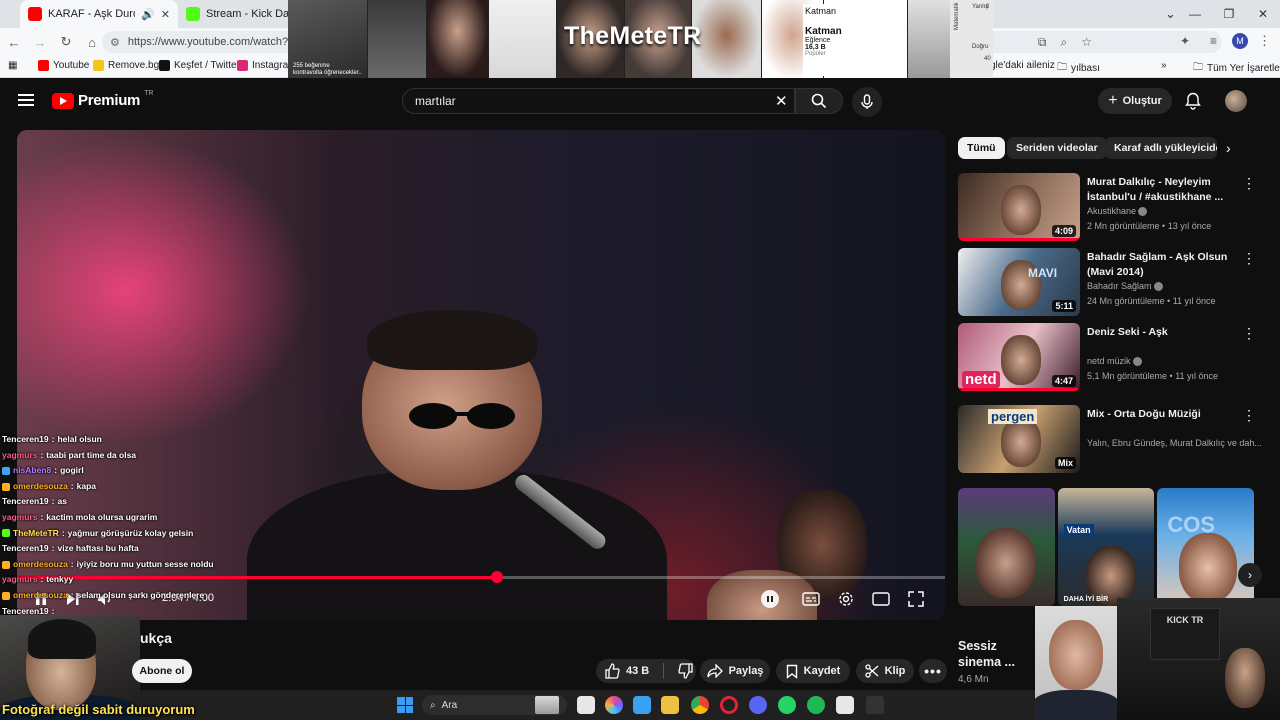 This screenshot has height=720, width=1280. What do you see at coordinates (1057, 148) in the screenshot?
I see `chip-series: Seriden videolar` at bounding box center [1057, 148].